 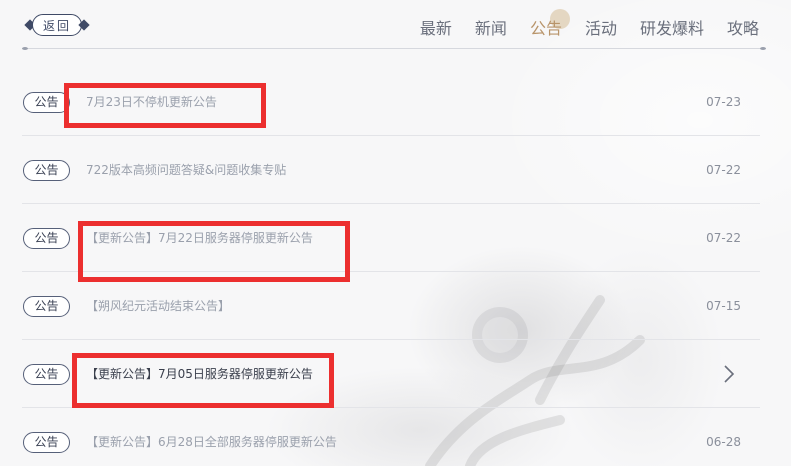 What do you see at coordinates (545, 28) in the screenshot?
I see `nav-item-label: 公告` at bounding box center [545, 28].